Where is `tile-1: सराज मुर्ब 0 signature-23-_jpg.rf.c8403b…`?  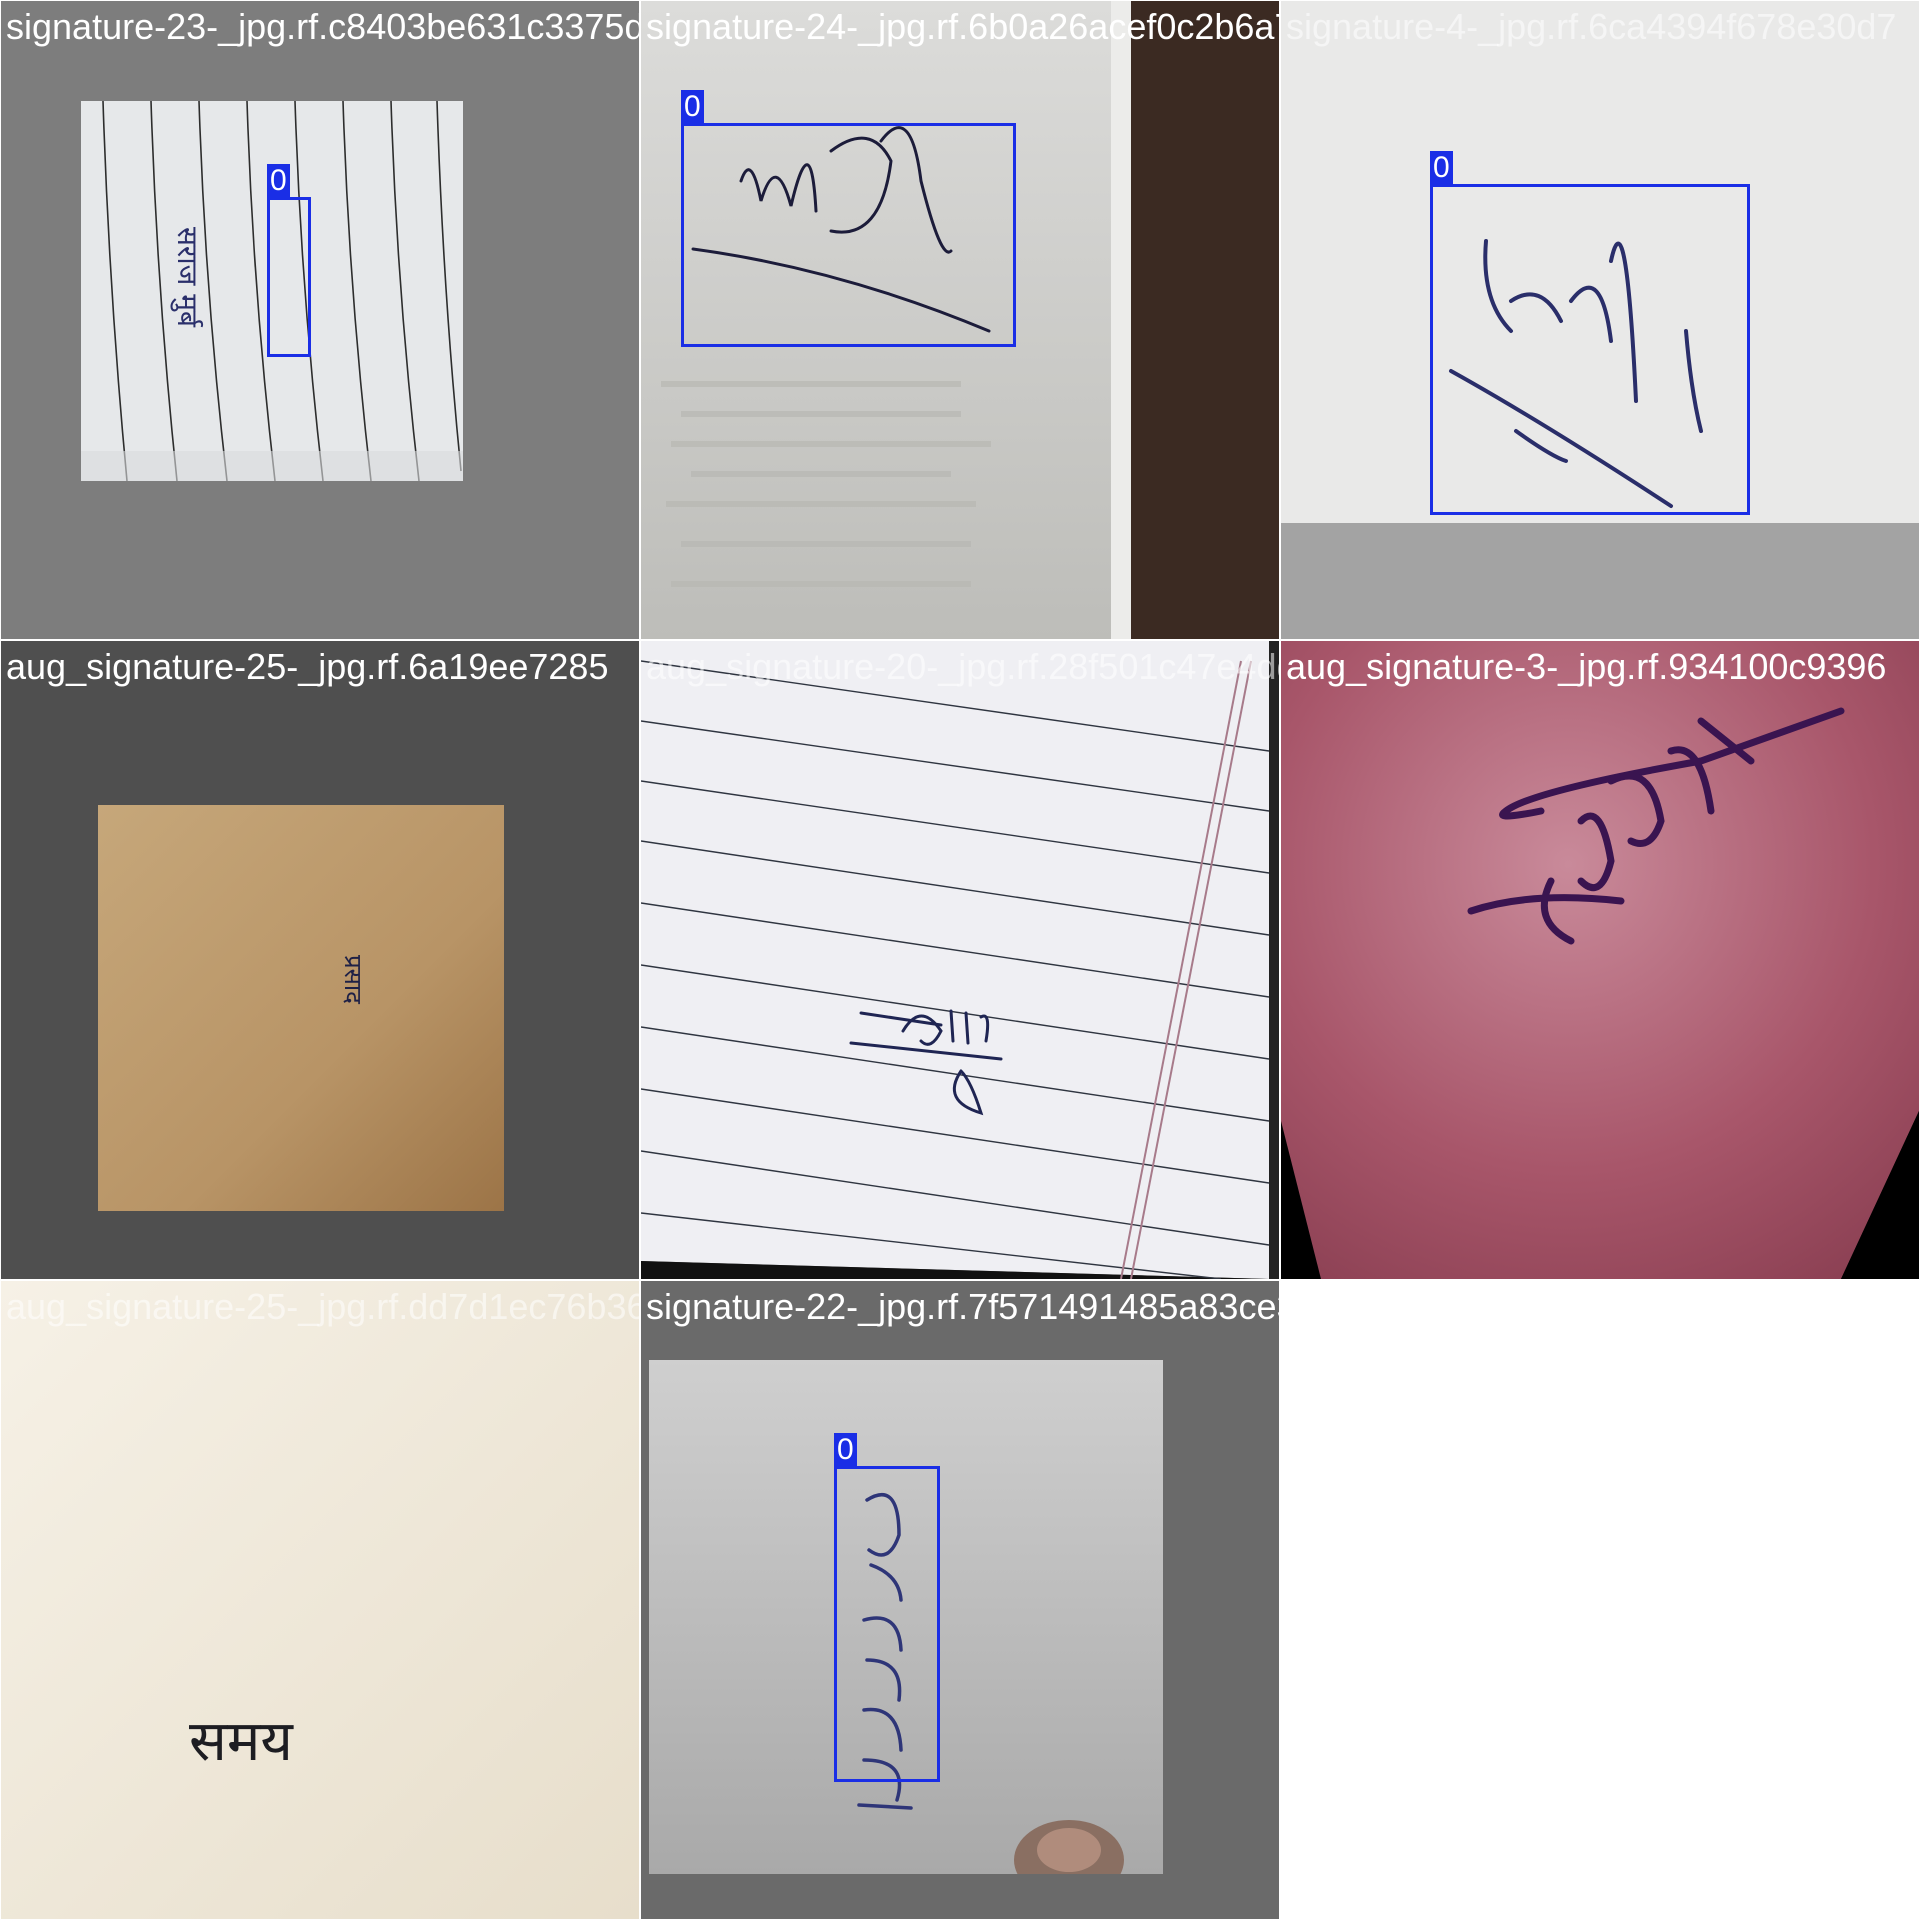 tile-1: सराज मुर्ब 0 signature-23-_jpg.rf.c8403b… is located at coordinates (320, 320).